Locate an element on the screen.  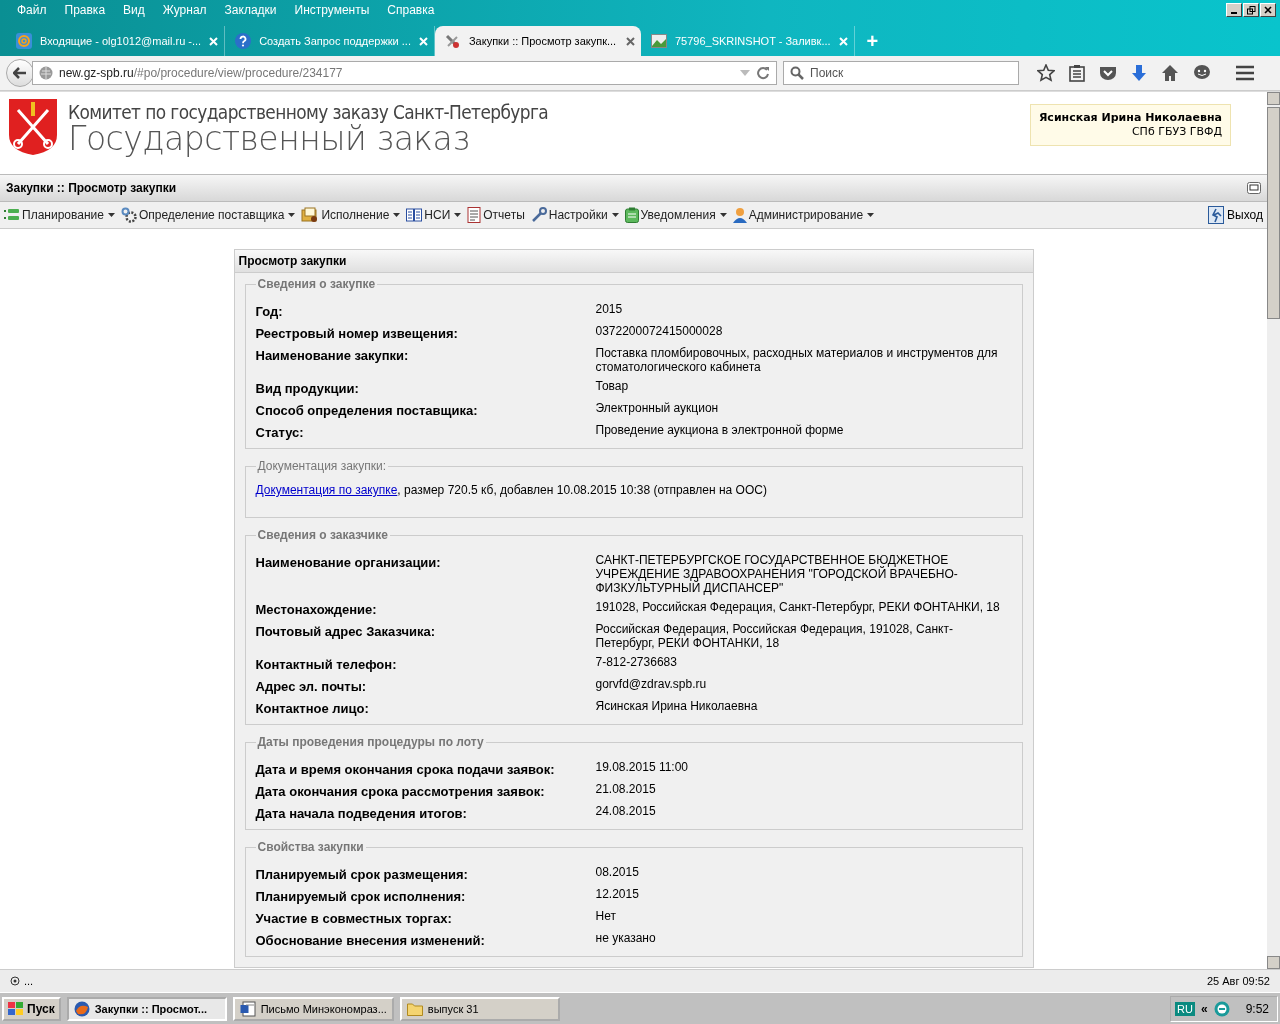
section-title: Документация закупки: is located at coordinates (322, 466).